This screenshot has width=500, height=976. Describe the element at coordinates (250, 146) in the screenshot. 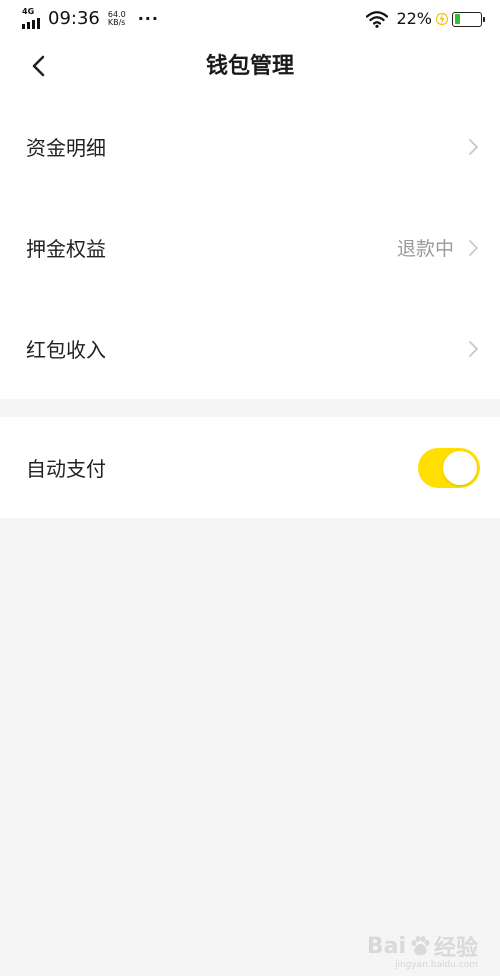

I see `menu-item-fund-details: 资金明细` at that location.